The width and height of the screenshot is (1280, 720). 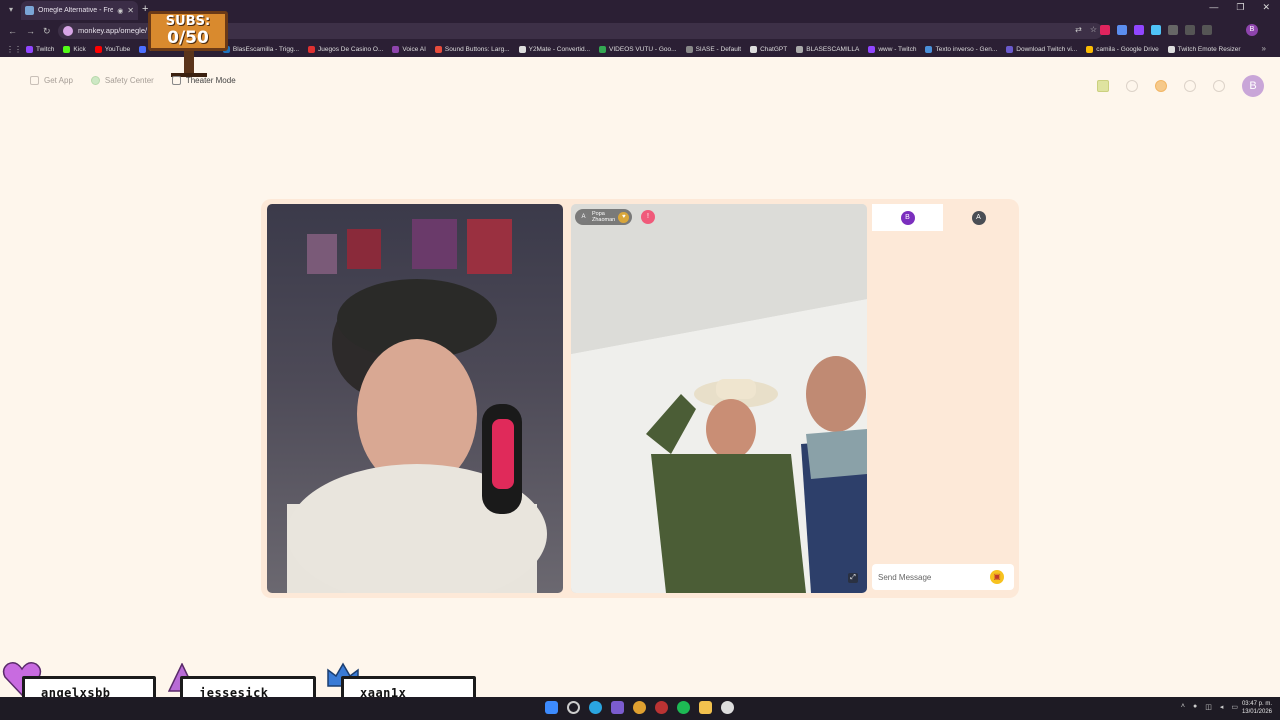 I want to click on tray-overflow-icon: ˄, so click(x=1183, y=707).